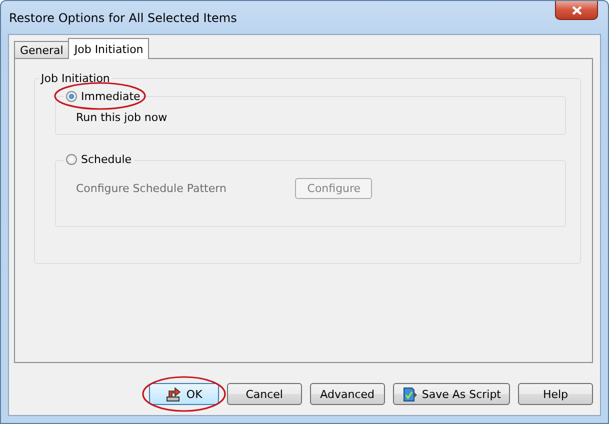 This screenshot has height=424, width=609. Describe the element at coordinates (555, 394) in the screenshot. I see `dialog-button: Help` at that location.